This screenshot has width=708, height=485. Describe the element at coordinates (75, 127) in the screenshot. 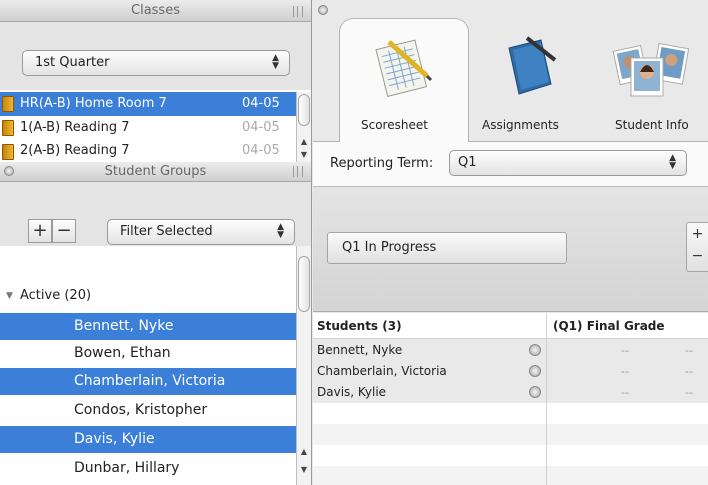

I see `class-name: 1(A-B) Reading 7` at that location.